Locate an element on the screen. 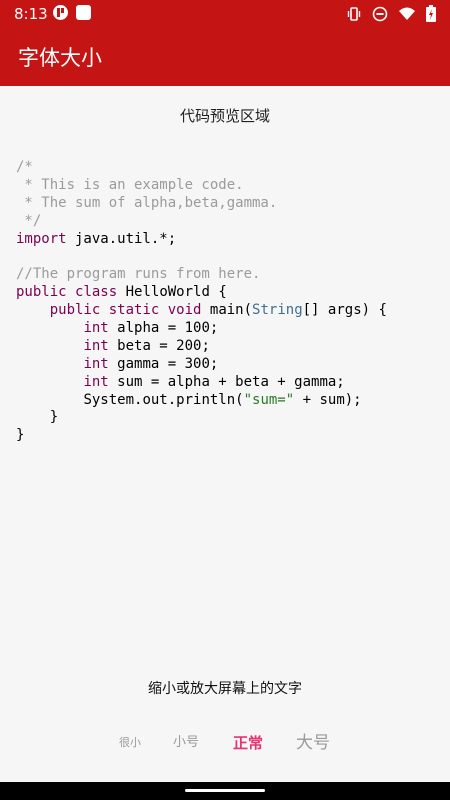 The image size is (450, 800). code-line: int beta = 200; is located at coordinates (228, 347).